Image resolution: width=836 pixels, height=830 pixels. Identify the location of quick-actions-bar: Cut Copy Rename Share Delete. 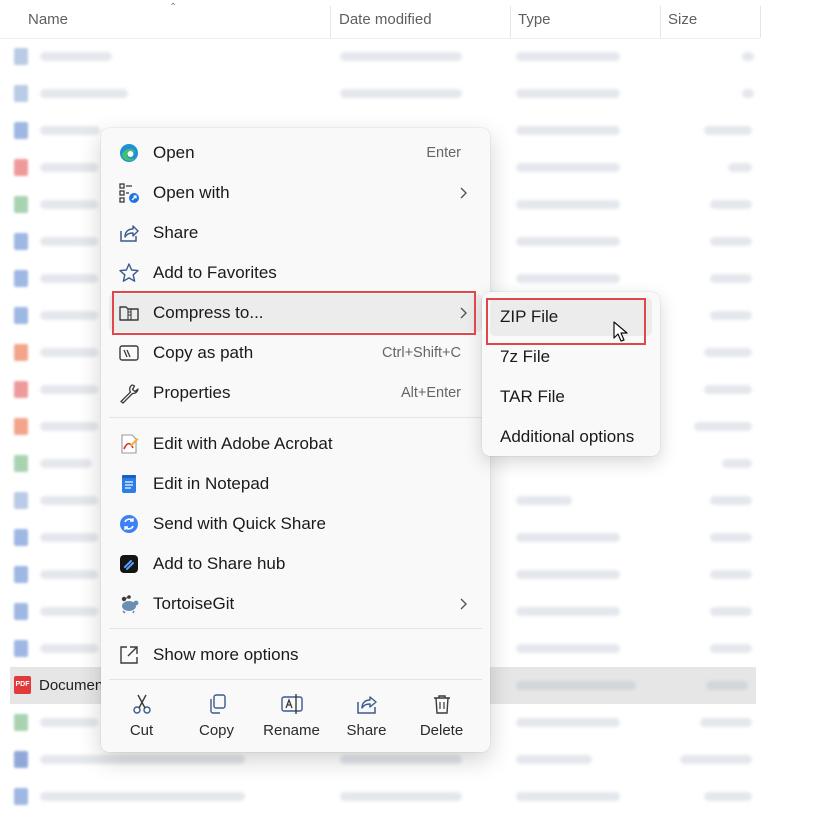
(295, 719).